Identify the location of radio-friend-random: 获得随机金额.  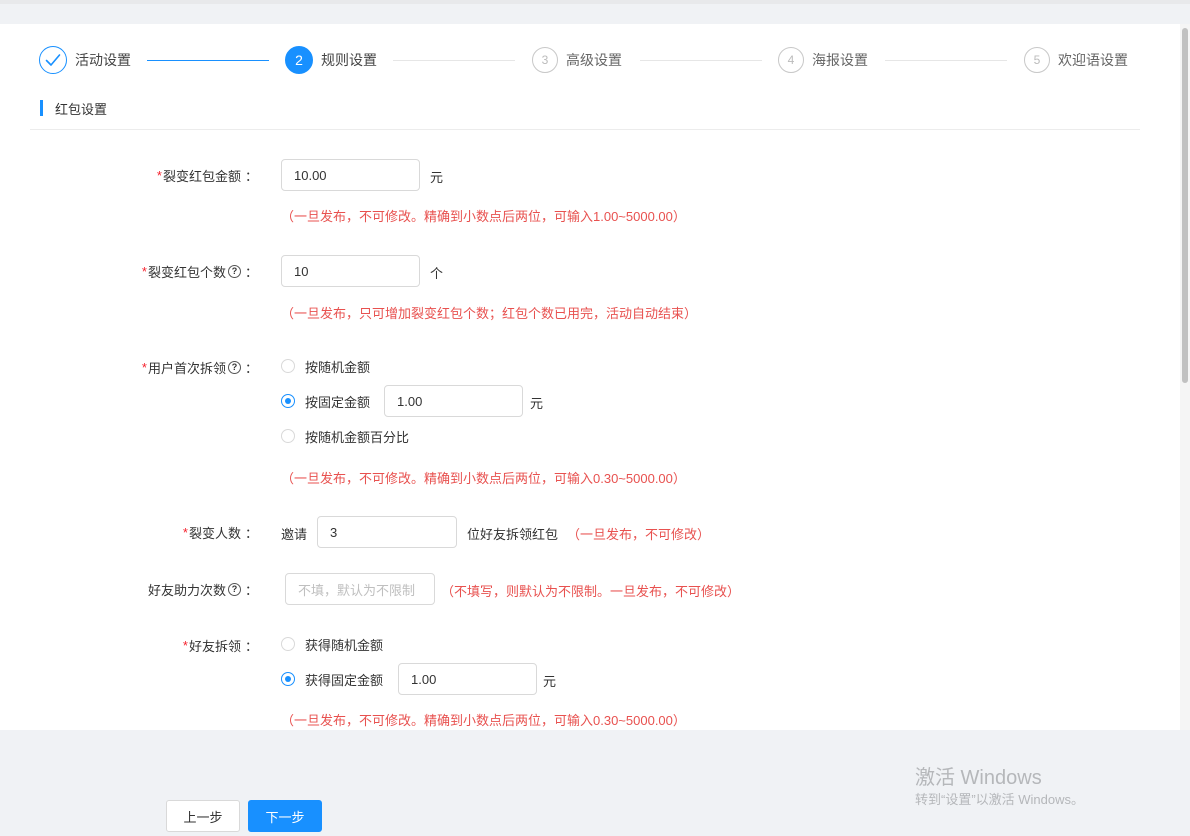
(332, 644).